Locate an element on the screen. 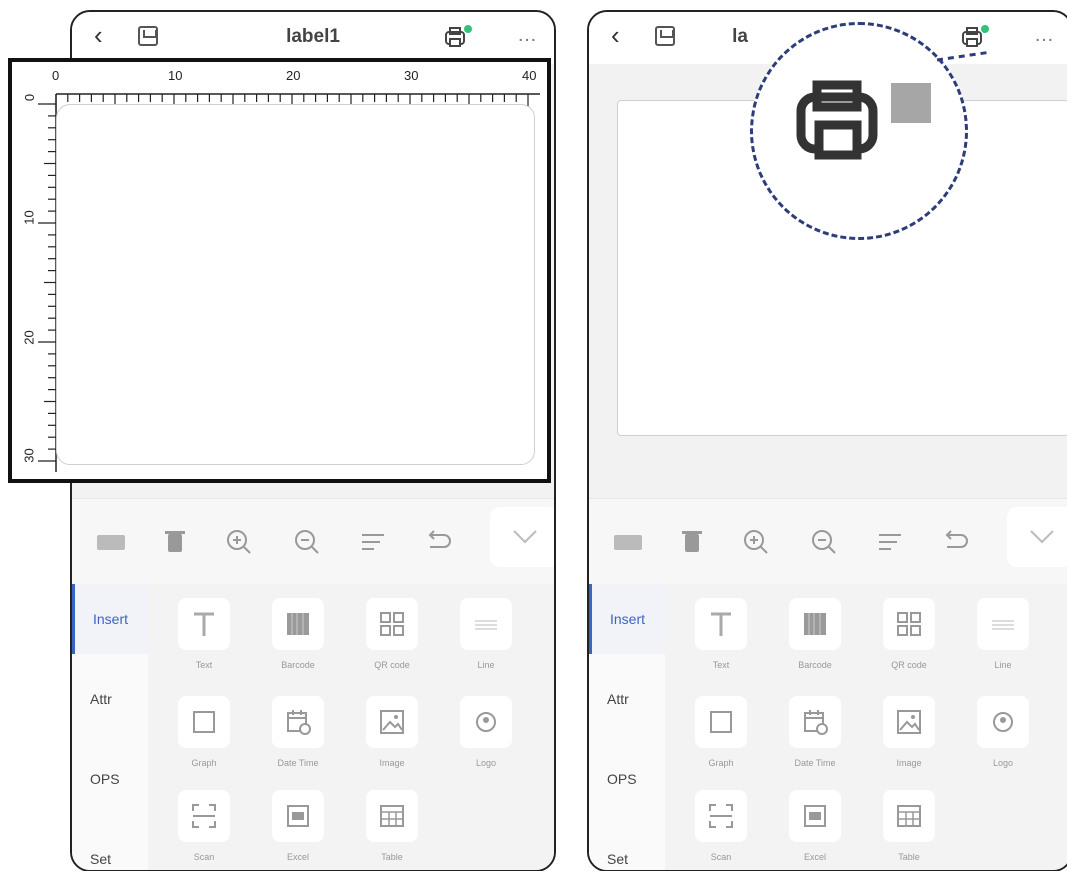  ruler-v-tick-0: 0 is located at coordinates (30, 97).